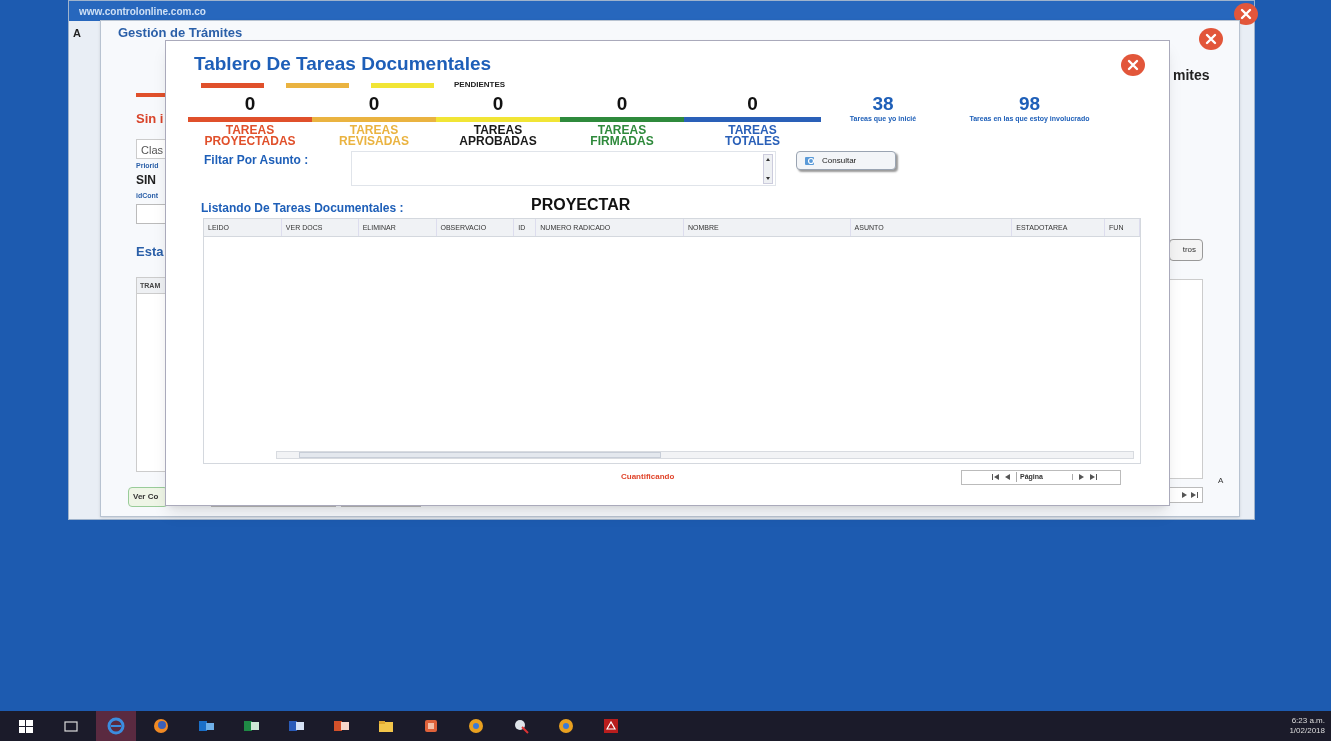 The height and width of the screenshot is (741, 1331). I want to click on task-label: TAREAS REVISADAS, so click(374, 136).